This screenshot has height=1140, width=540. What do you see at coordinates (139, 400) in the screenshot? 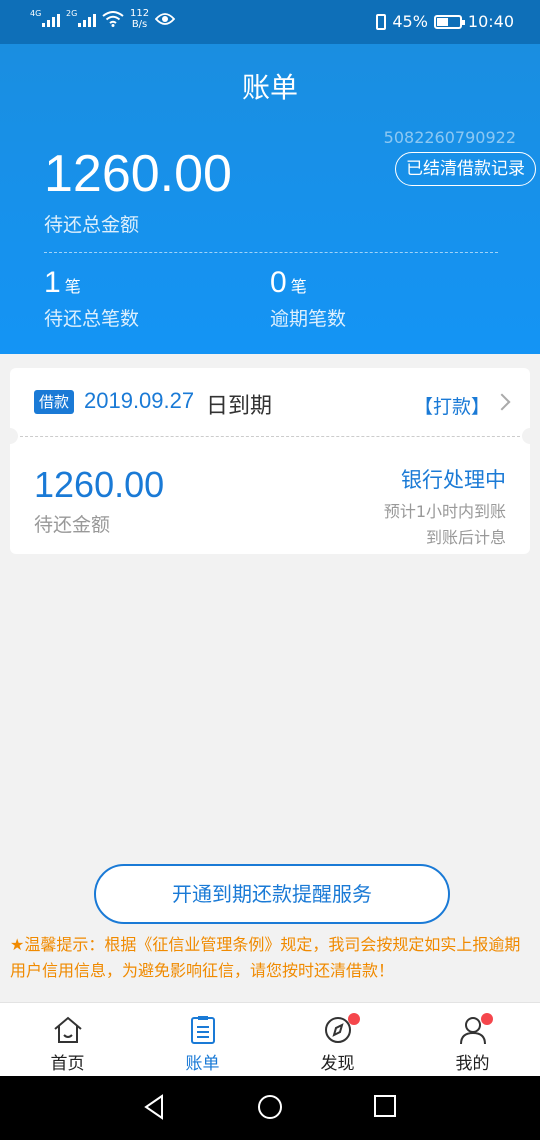
I see `due-date: 2019.09.27` at bounding box center [139, 400].